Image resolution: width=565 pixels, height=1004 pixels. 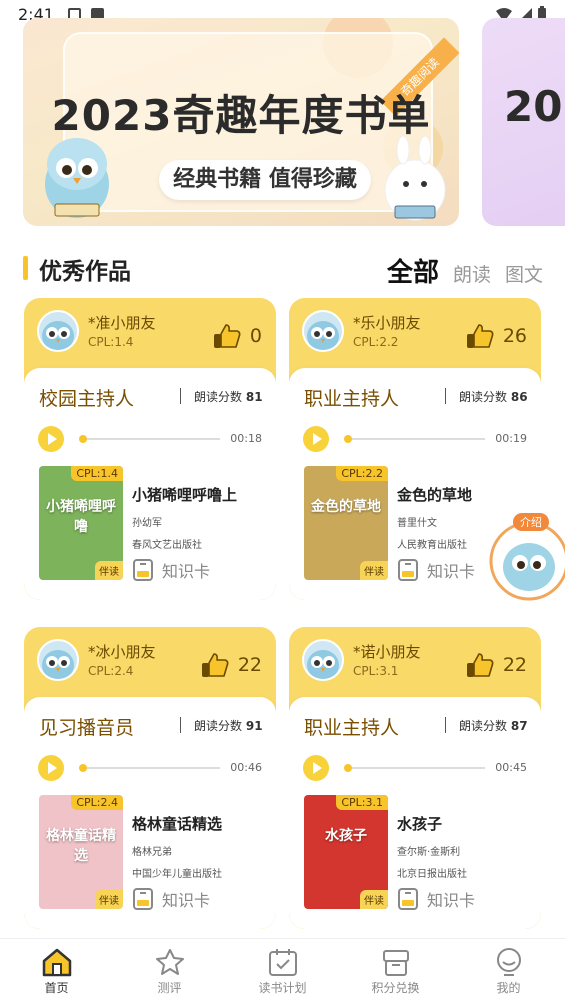 What do you see at coordinates (150, 334) in the screenshot?
I see `work-card-header: *准小朋友 CPL:1.4 0` at bounding box center [150, 334].